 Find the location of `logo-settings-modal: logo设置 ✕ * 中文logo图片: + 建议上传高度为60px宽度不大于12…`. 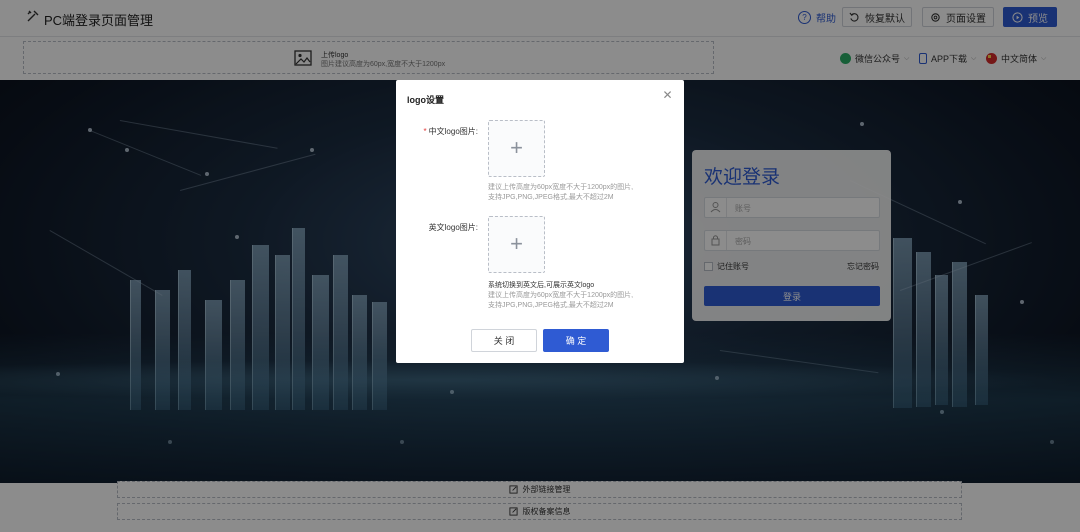

logo-settings-modal: logo设置 ✕ * 中文logo图片: + 建议上传高度为60px宽度不大于12… is located at coordinates (540, 221).